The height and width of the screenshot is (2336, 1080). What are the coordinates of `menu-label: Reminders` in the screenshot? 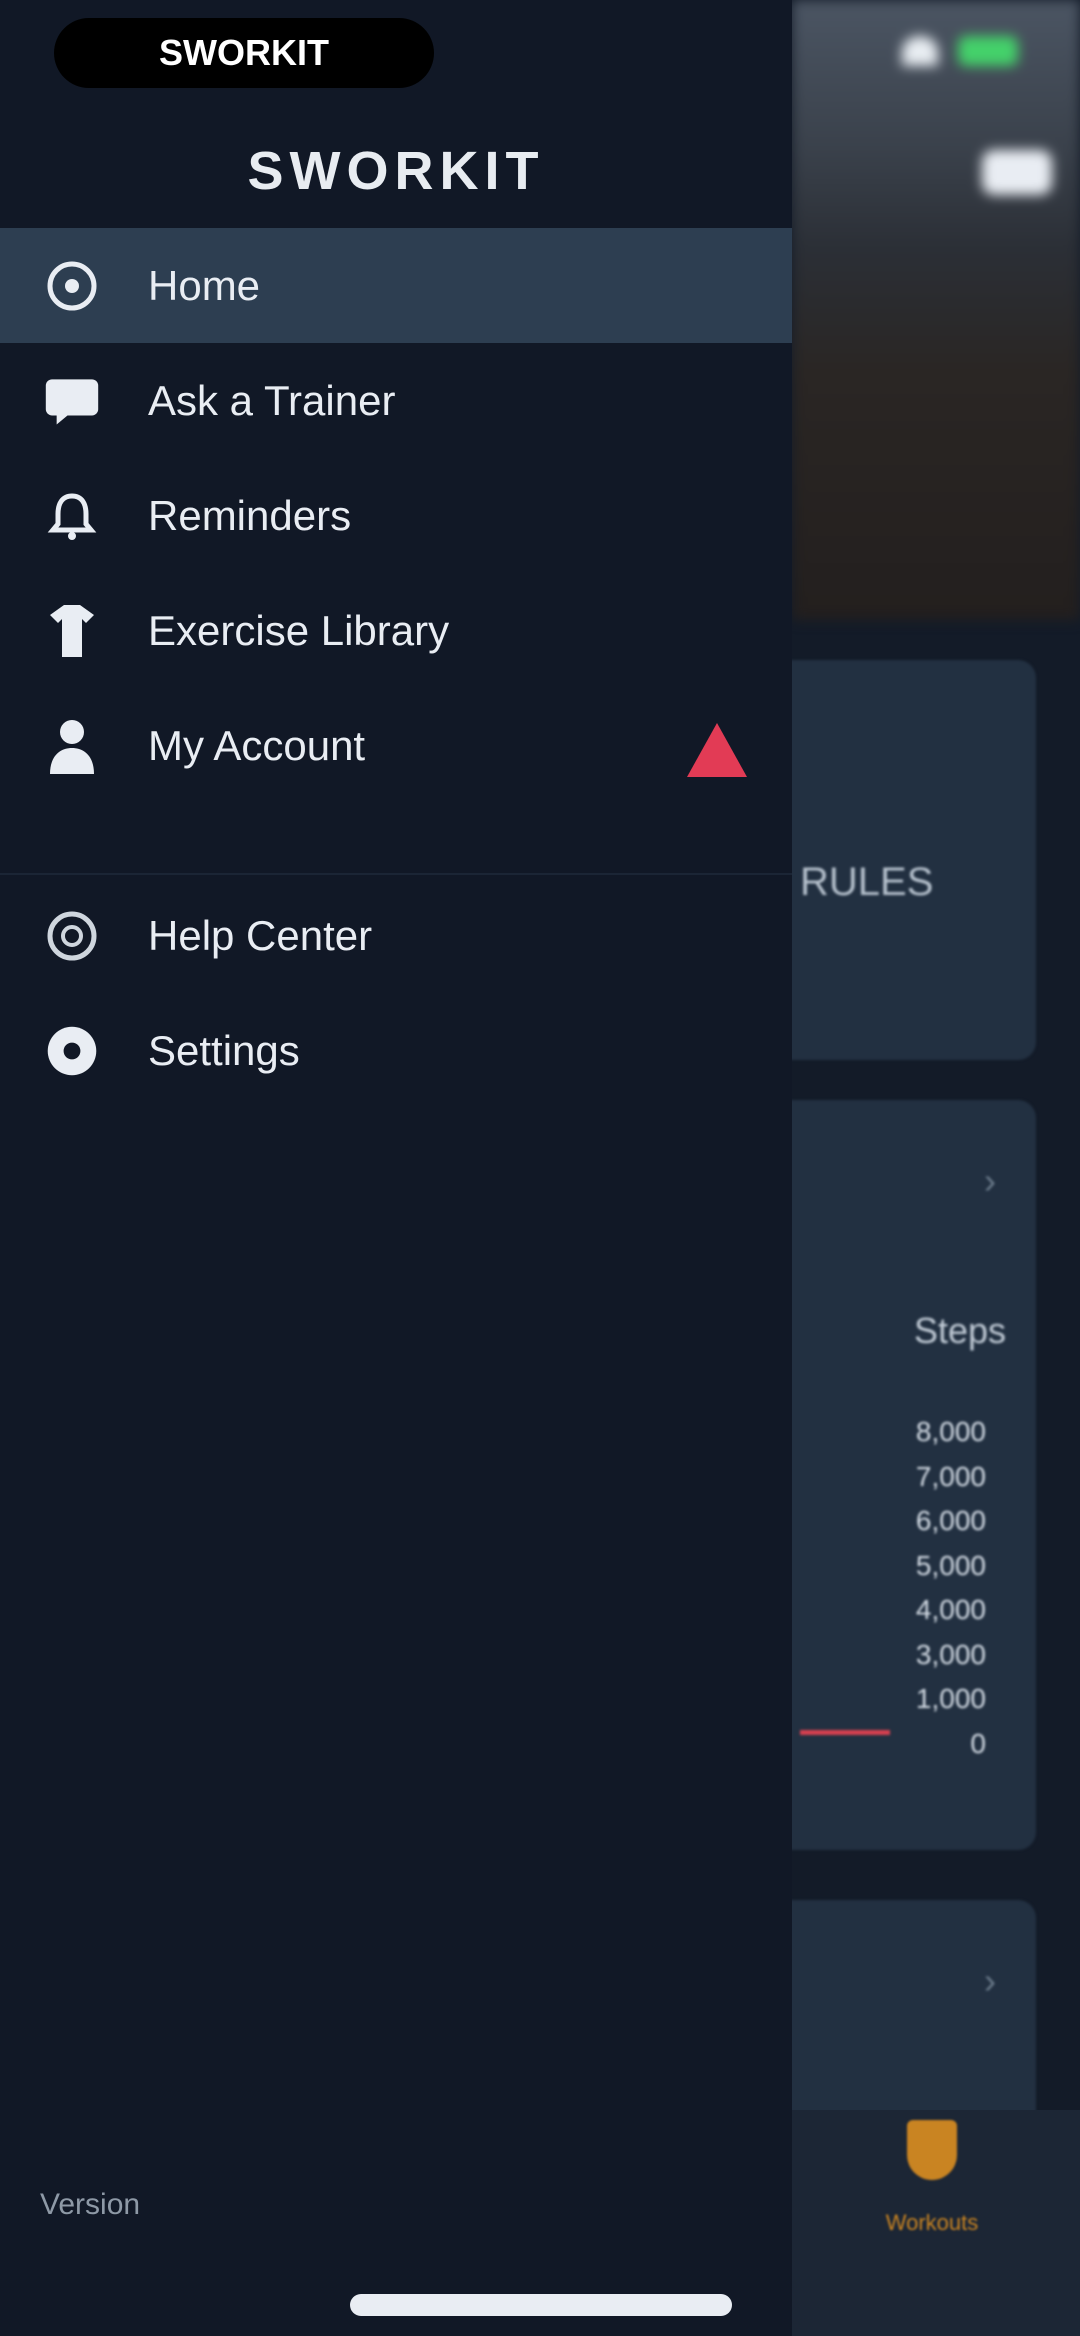 It's located at (250, 515).